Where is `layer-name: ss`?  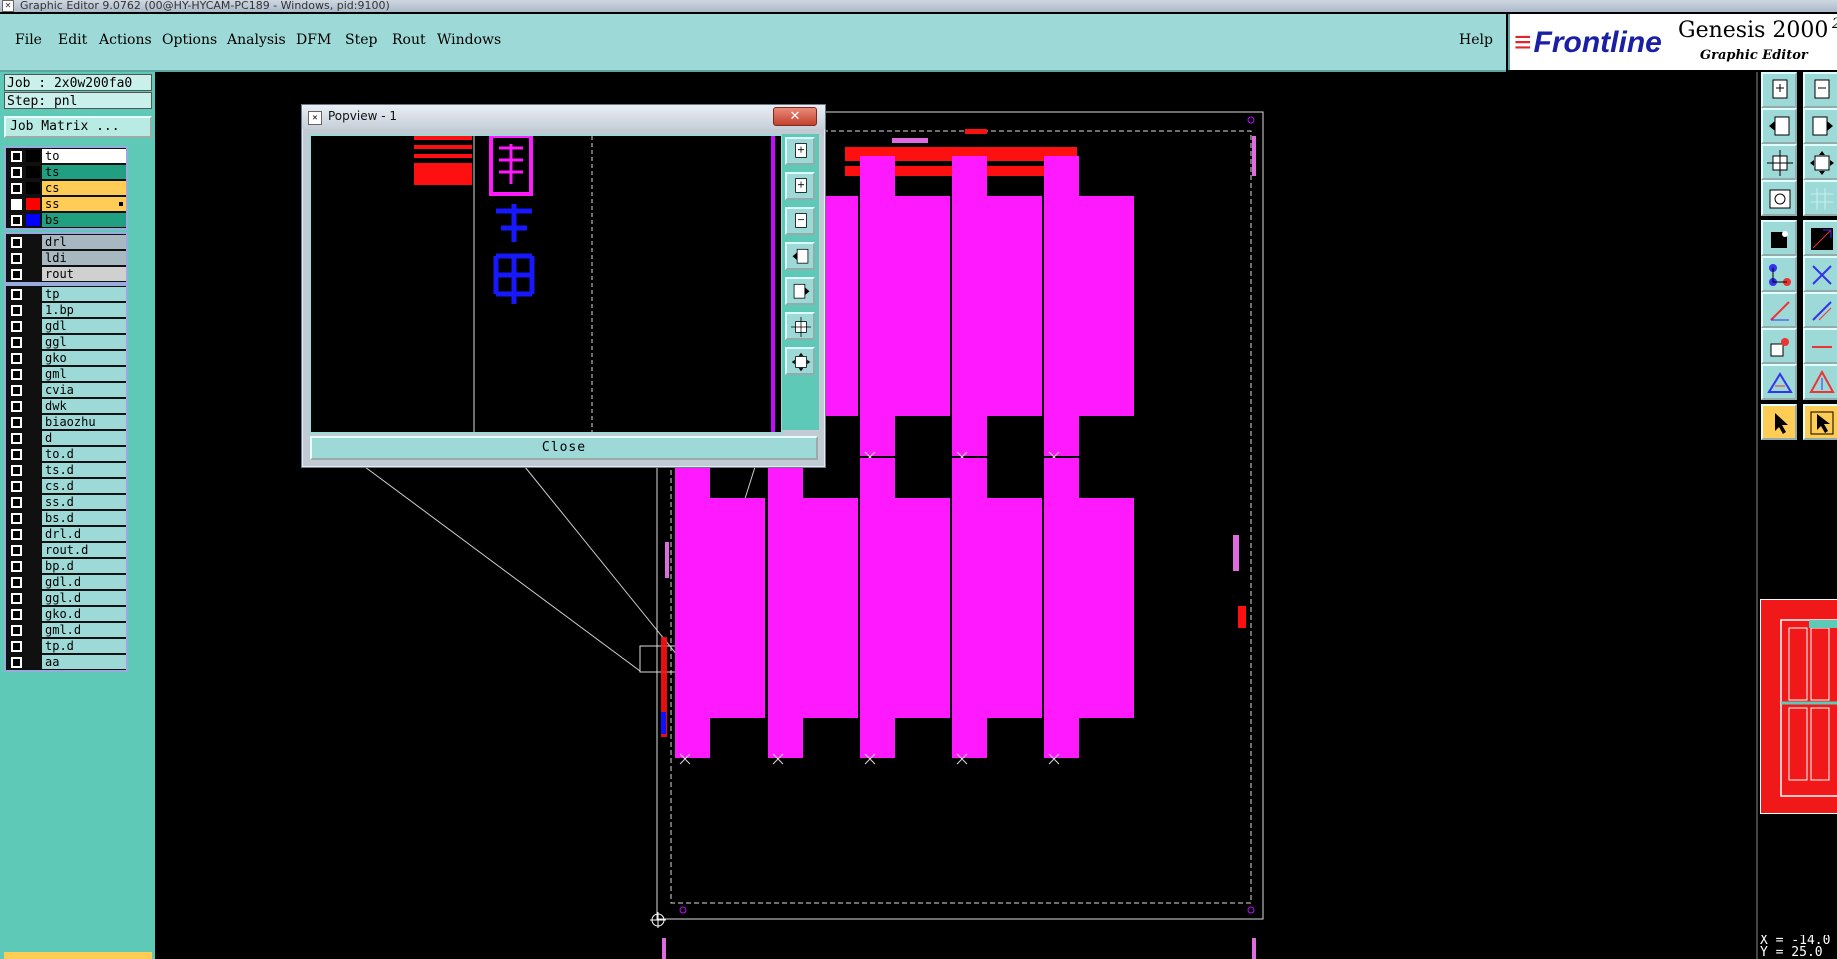 layer-name: ss is located at coordinates (84, 204).